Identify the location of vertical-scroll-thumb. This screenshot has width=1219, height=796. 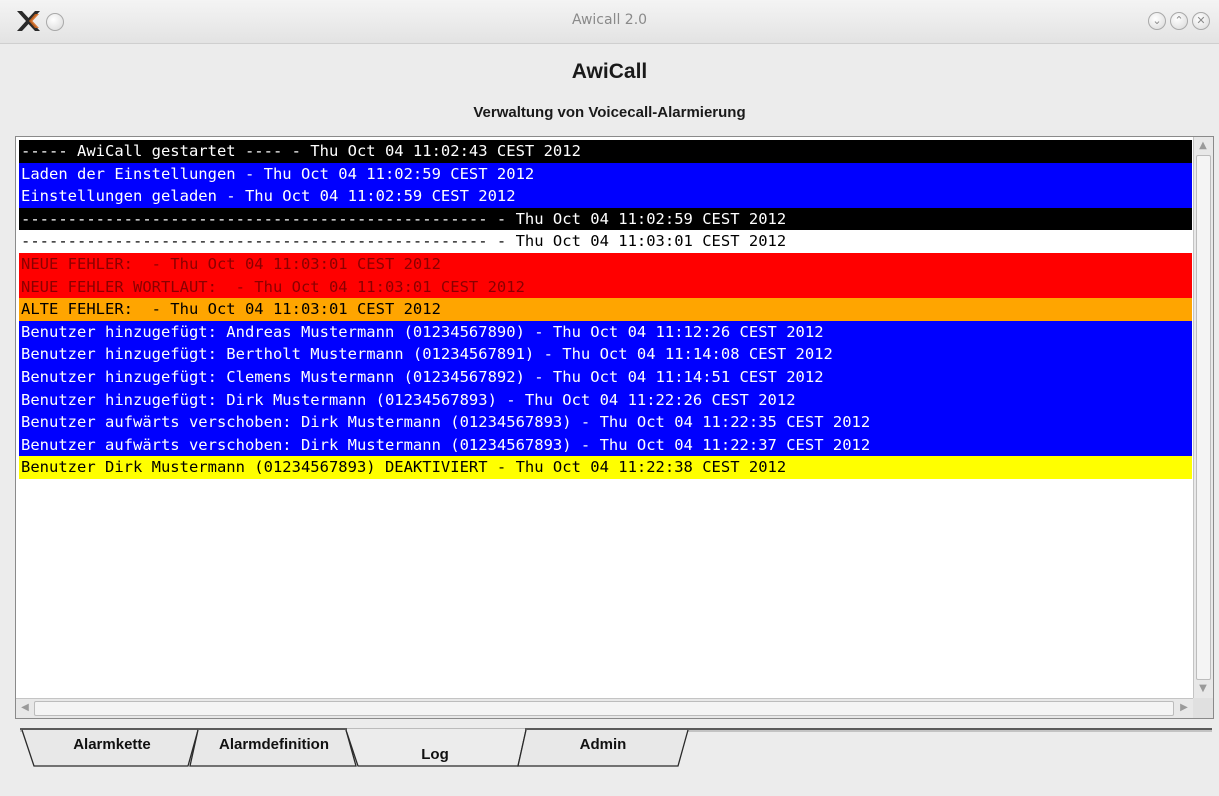
(1203, 417).